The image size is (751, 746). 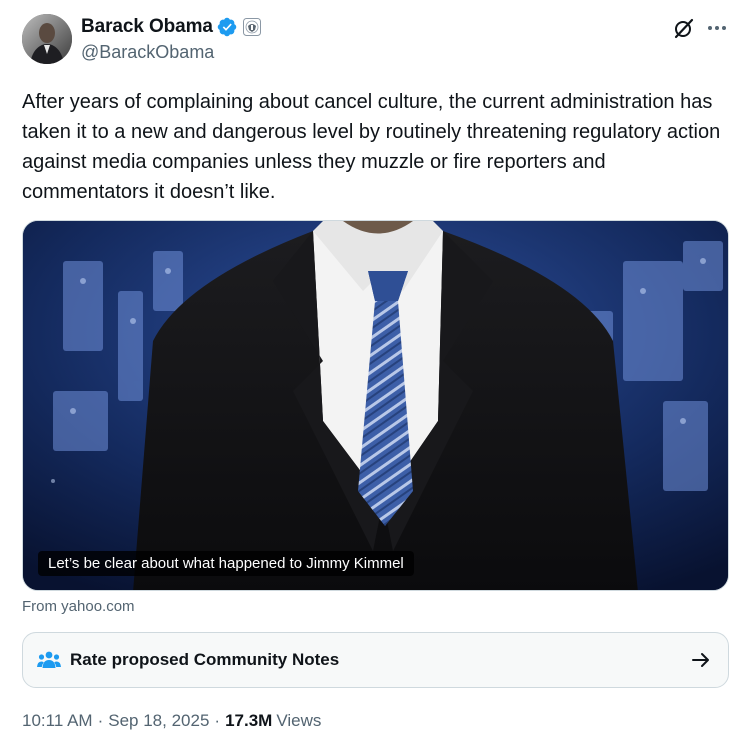 I want to click on post-date: Sep 18, 2025, so click(x=158, y=721).